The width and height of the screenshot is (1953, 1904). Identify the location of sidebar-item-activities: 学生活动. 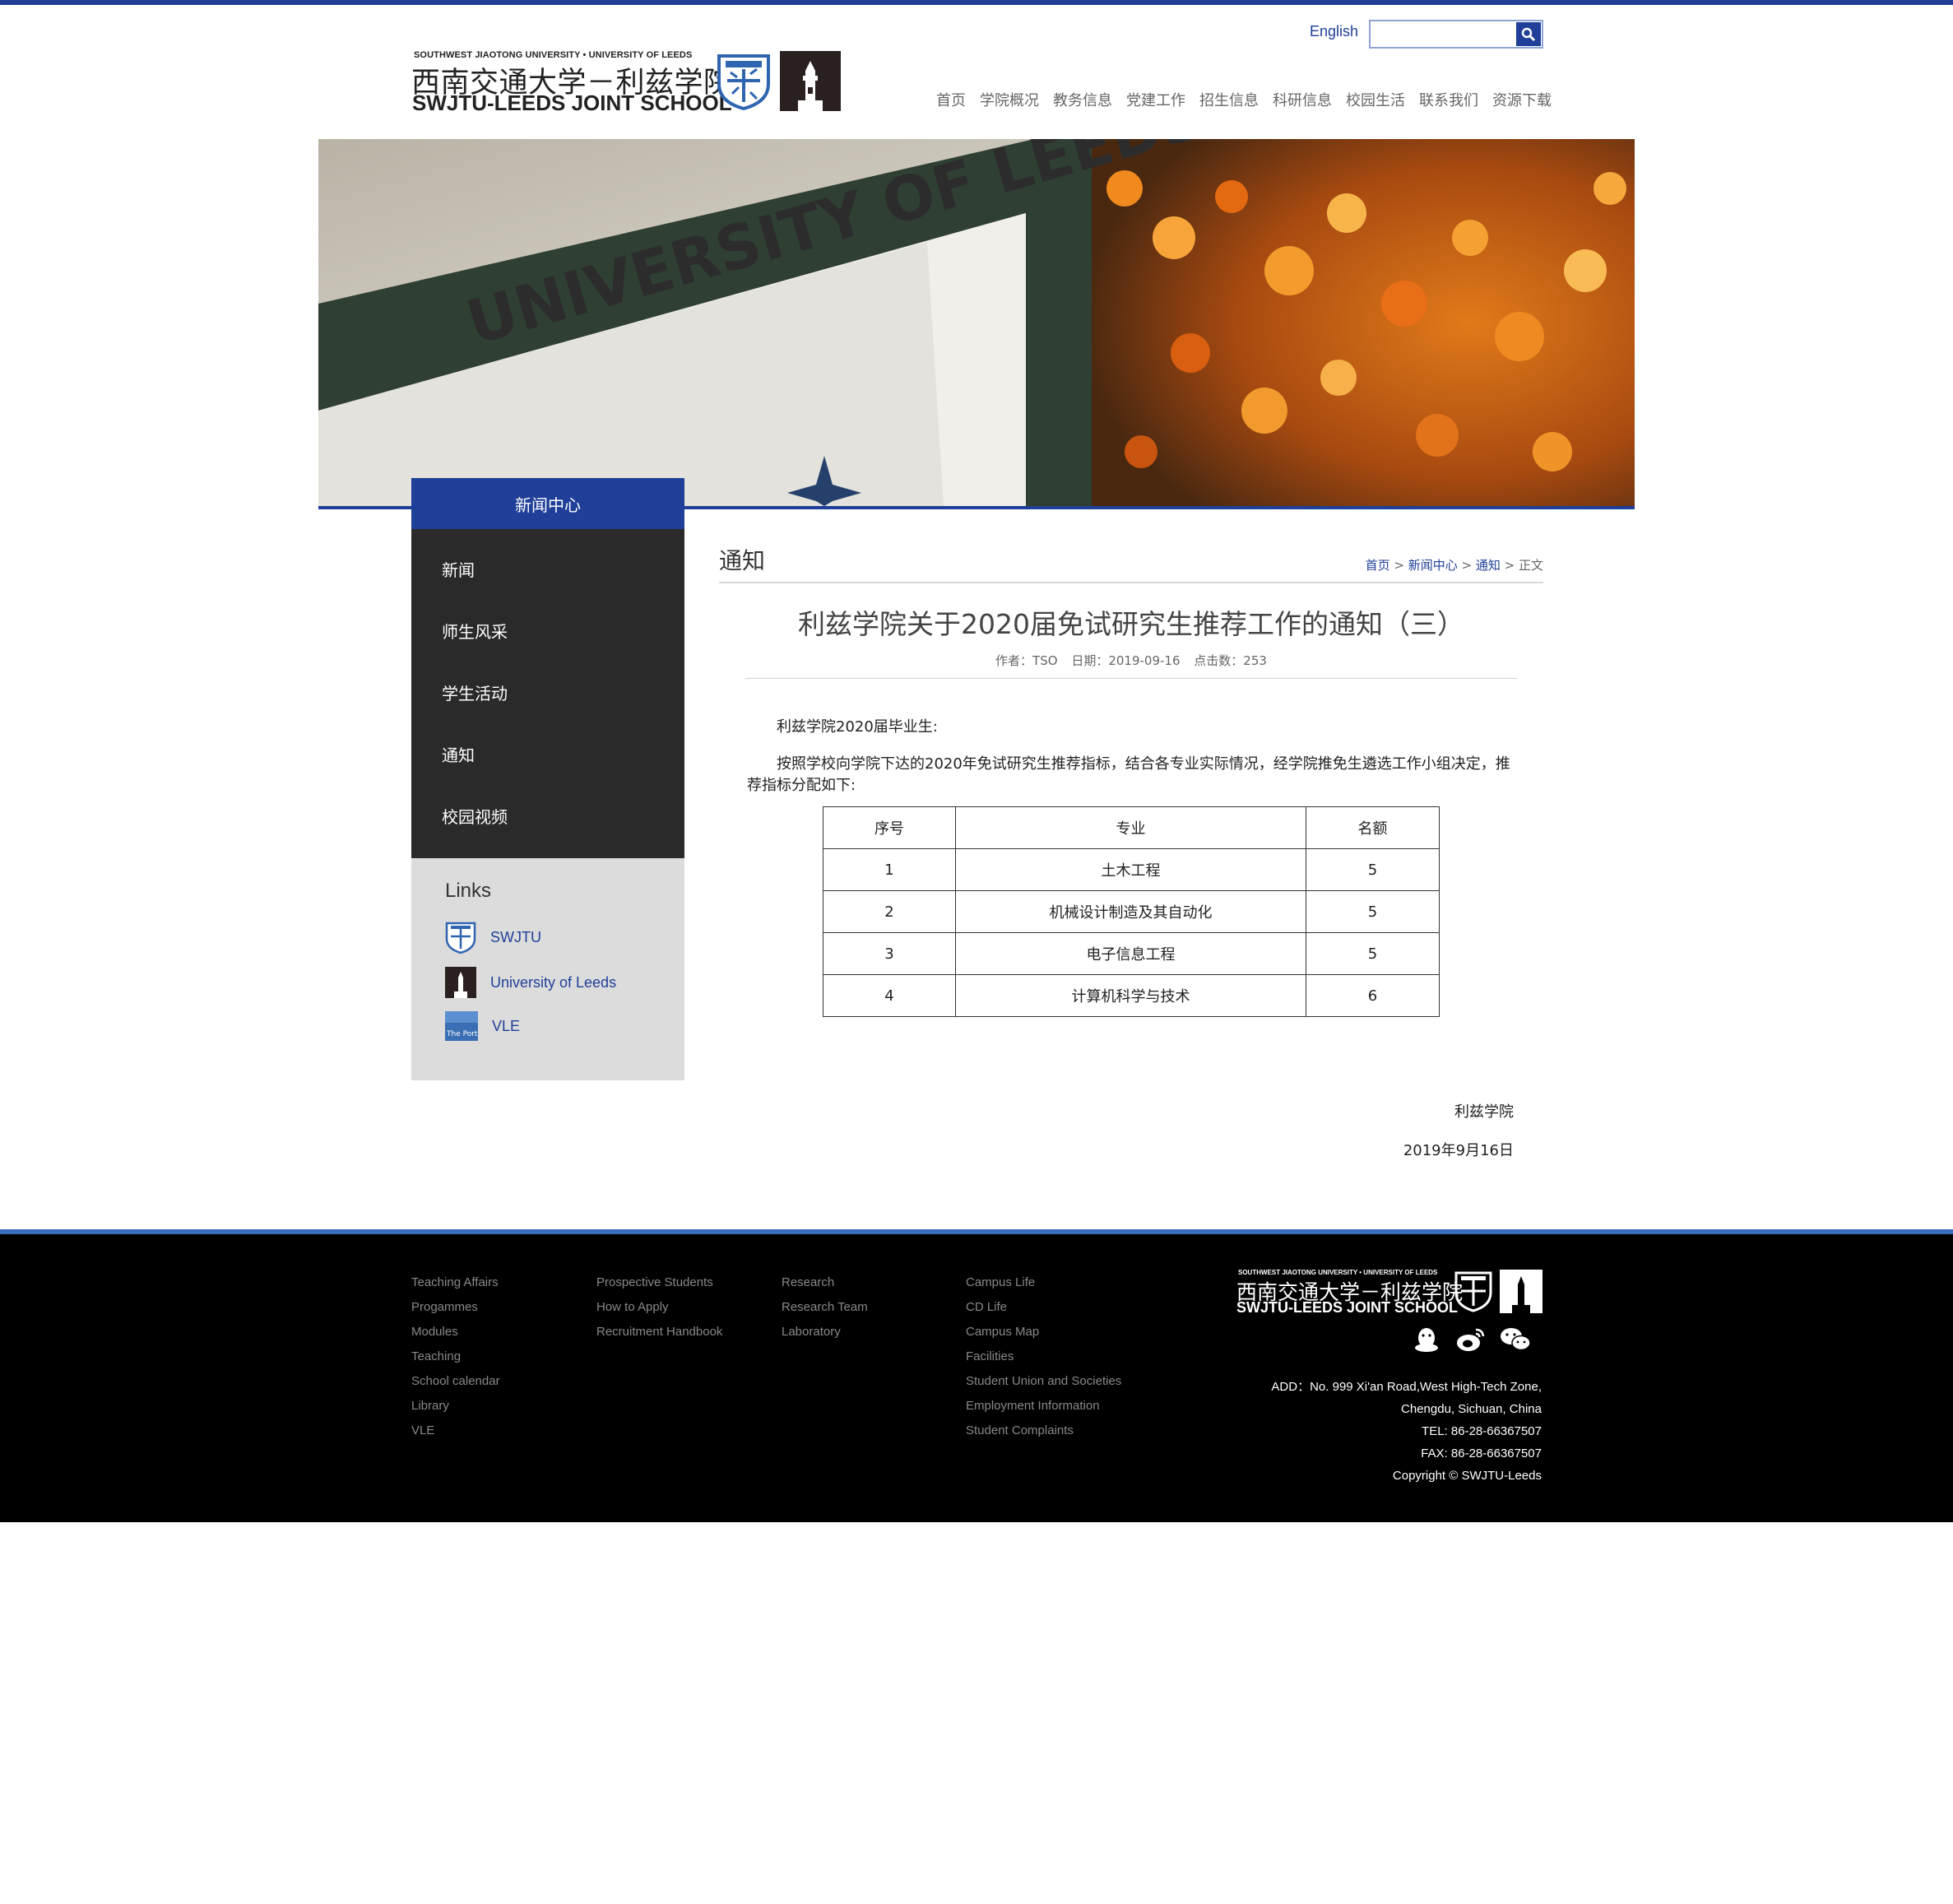
(475, 692).